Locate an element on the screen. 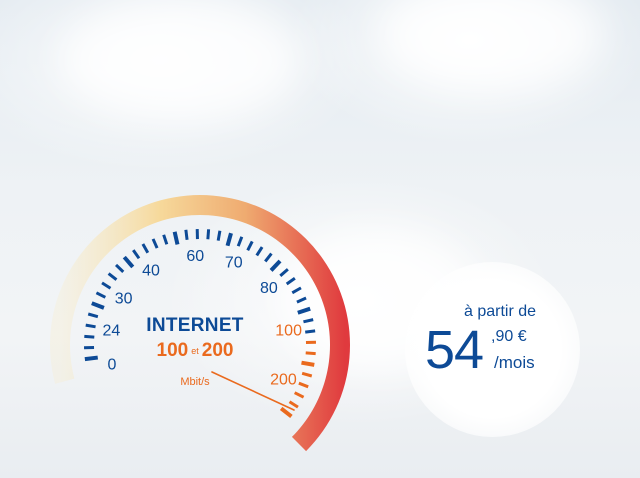  speed-low: 100 is located at coordinates (172, 350).